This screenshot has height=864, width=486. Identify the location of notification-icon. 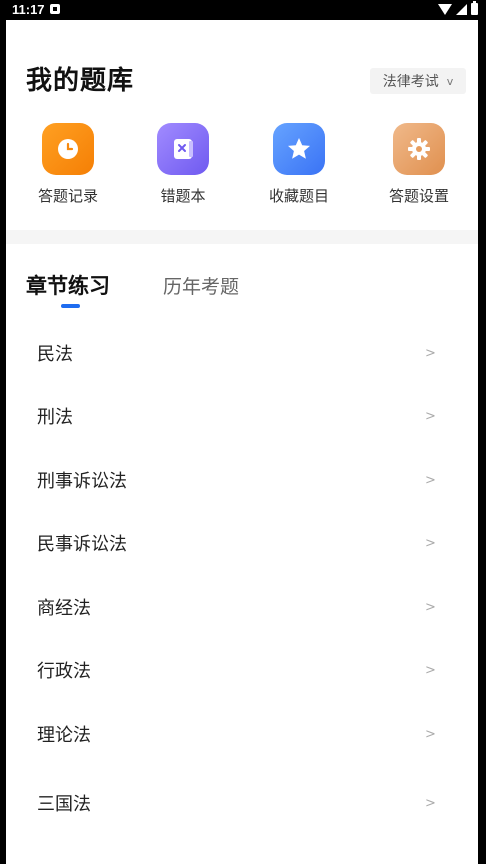
(55, 9).